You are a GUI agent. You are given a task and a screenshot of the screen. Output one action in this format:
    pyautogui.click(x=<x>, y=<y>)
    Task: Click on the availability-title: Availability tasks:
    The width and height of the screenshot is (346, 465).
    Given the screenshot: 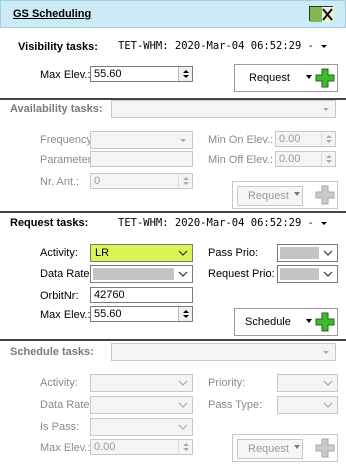 What is the action you would take?
    pyautogui.click(x=56, y=109)
    